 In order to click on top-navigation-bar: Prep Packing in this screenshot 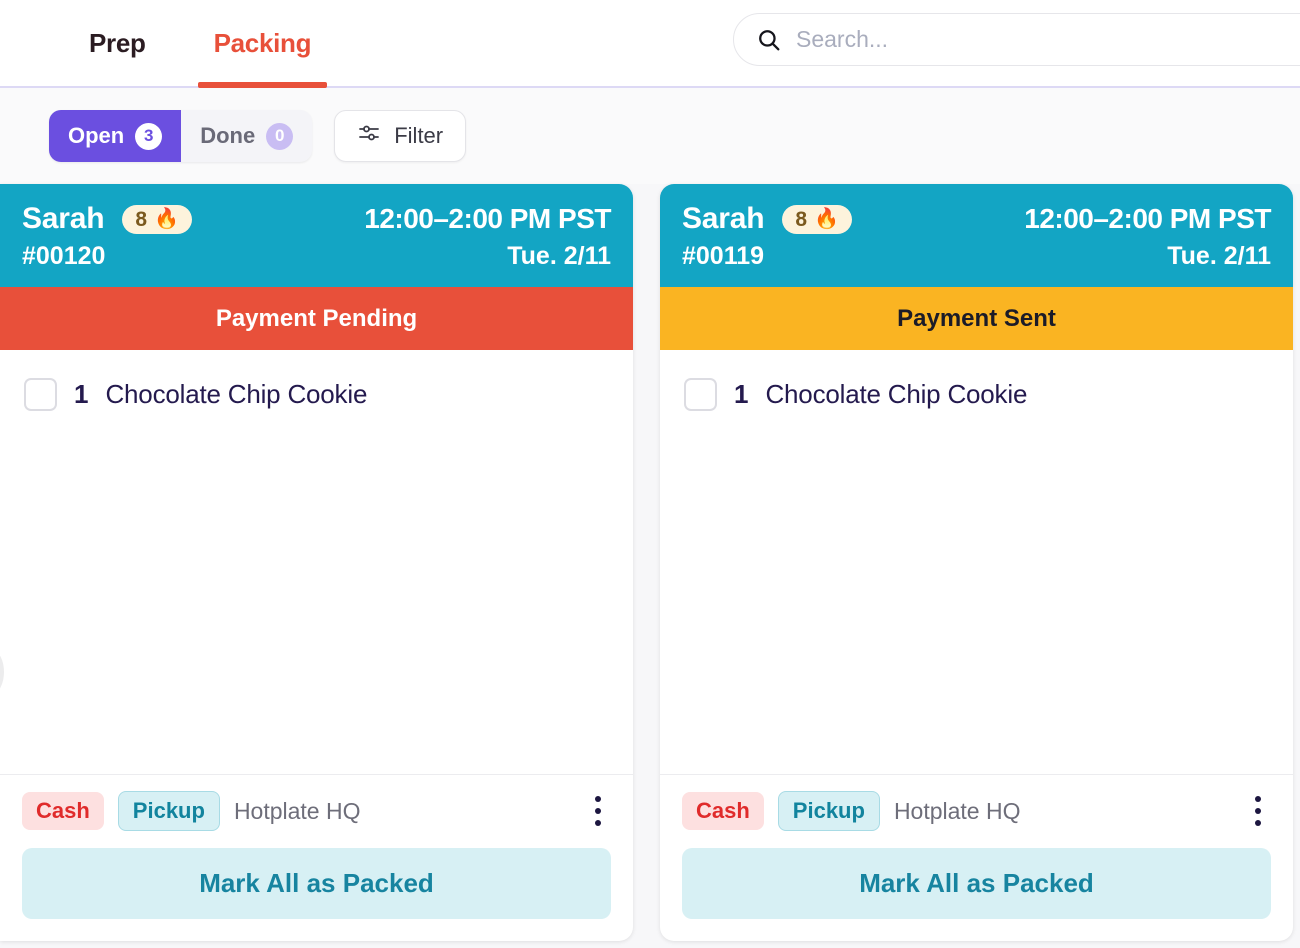, I will do `click(650, 44)`.